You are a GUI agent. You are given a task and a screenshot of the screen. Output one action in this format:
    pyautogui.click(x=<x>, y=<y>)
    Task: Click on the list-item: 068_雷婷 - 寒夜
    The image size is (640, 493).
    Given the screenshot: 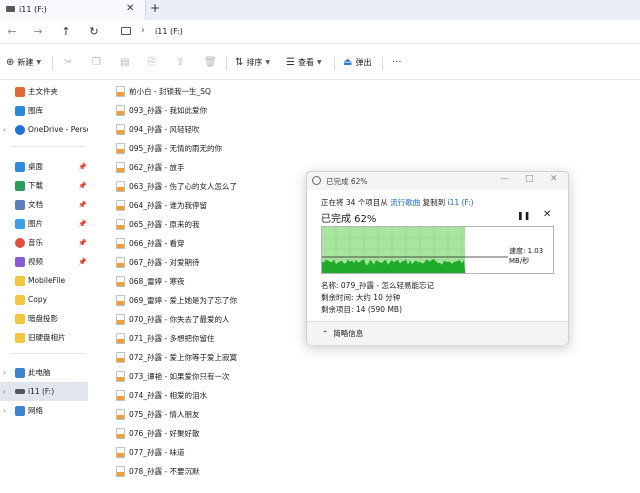 What is the action you would take?
    pyautogui.click(x=150, y=281)
    